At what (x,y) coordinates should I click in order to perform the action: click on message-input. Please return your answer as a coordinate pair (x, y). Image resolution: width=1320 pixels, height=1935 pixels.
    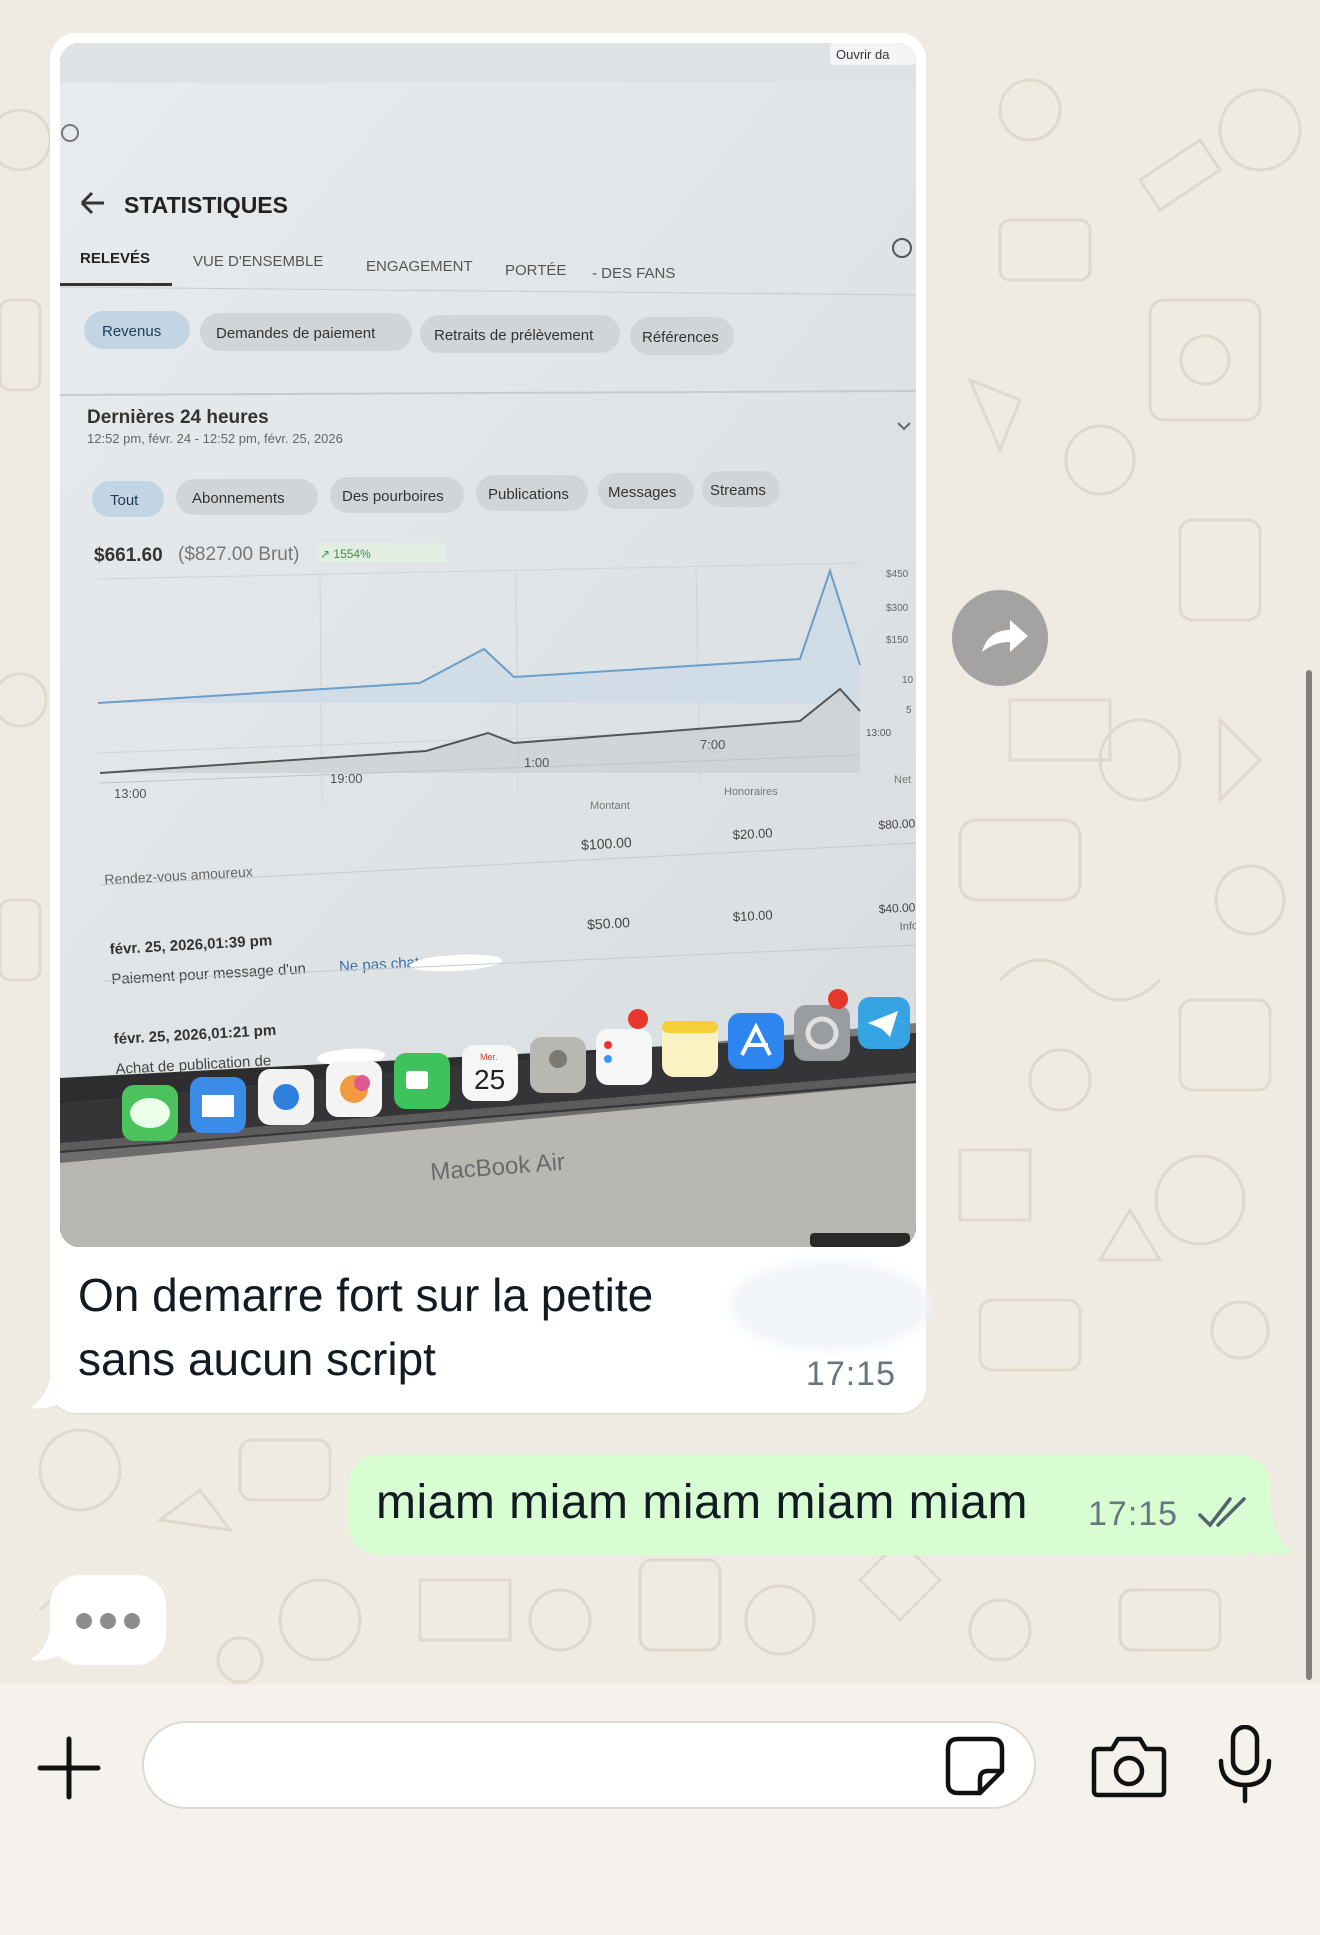
    Looking at the image, I should click on (589, 1765).